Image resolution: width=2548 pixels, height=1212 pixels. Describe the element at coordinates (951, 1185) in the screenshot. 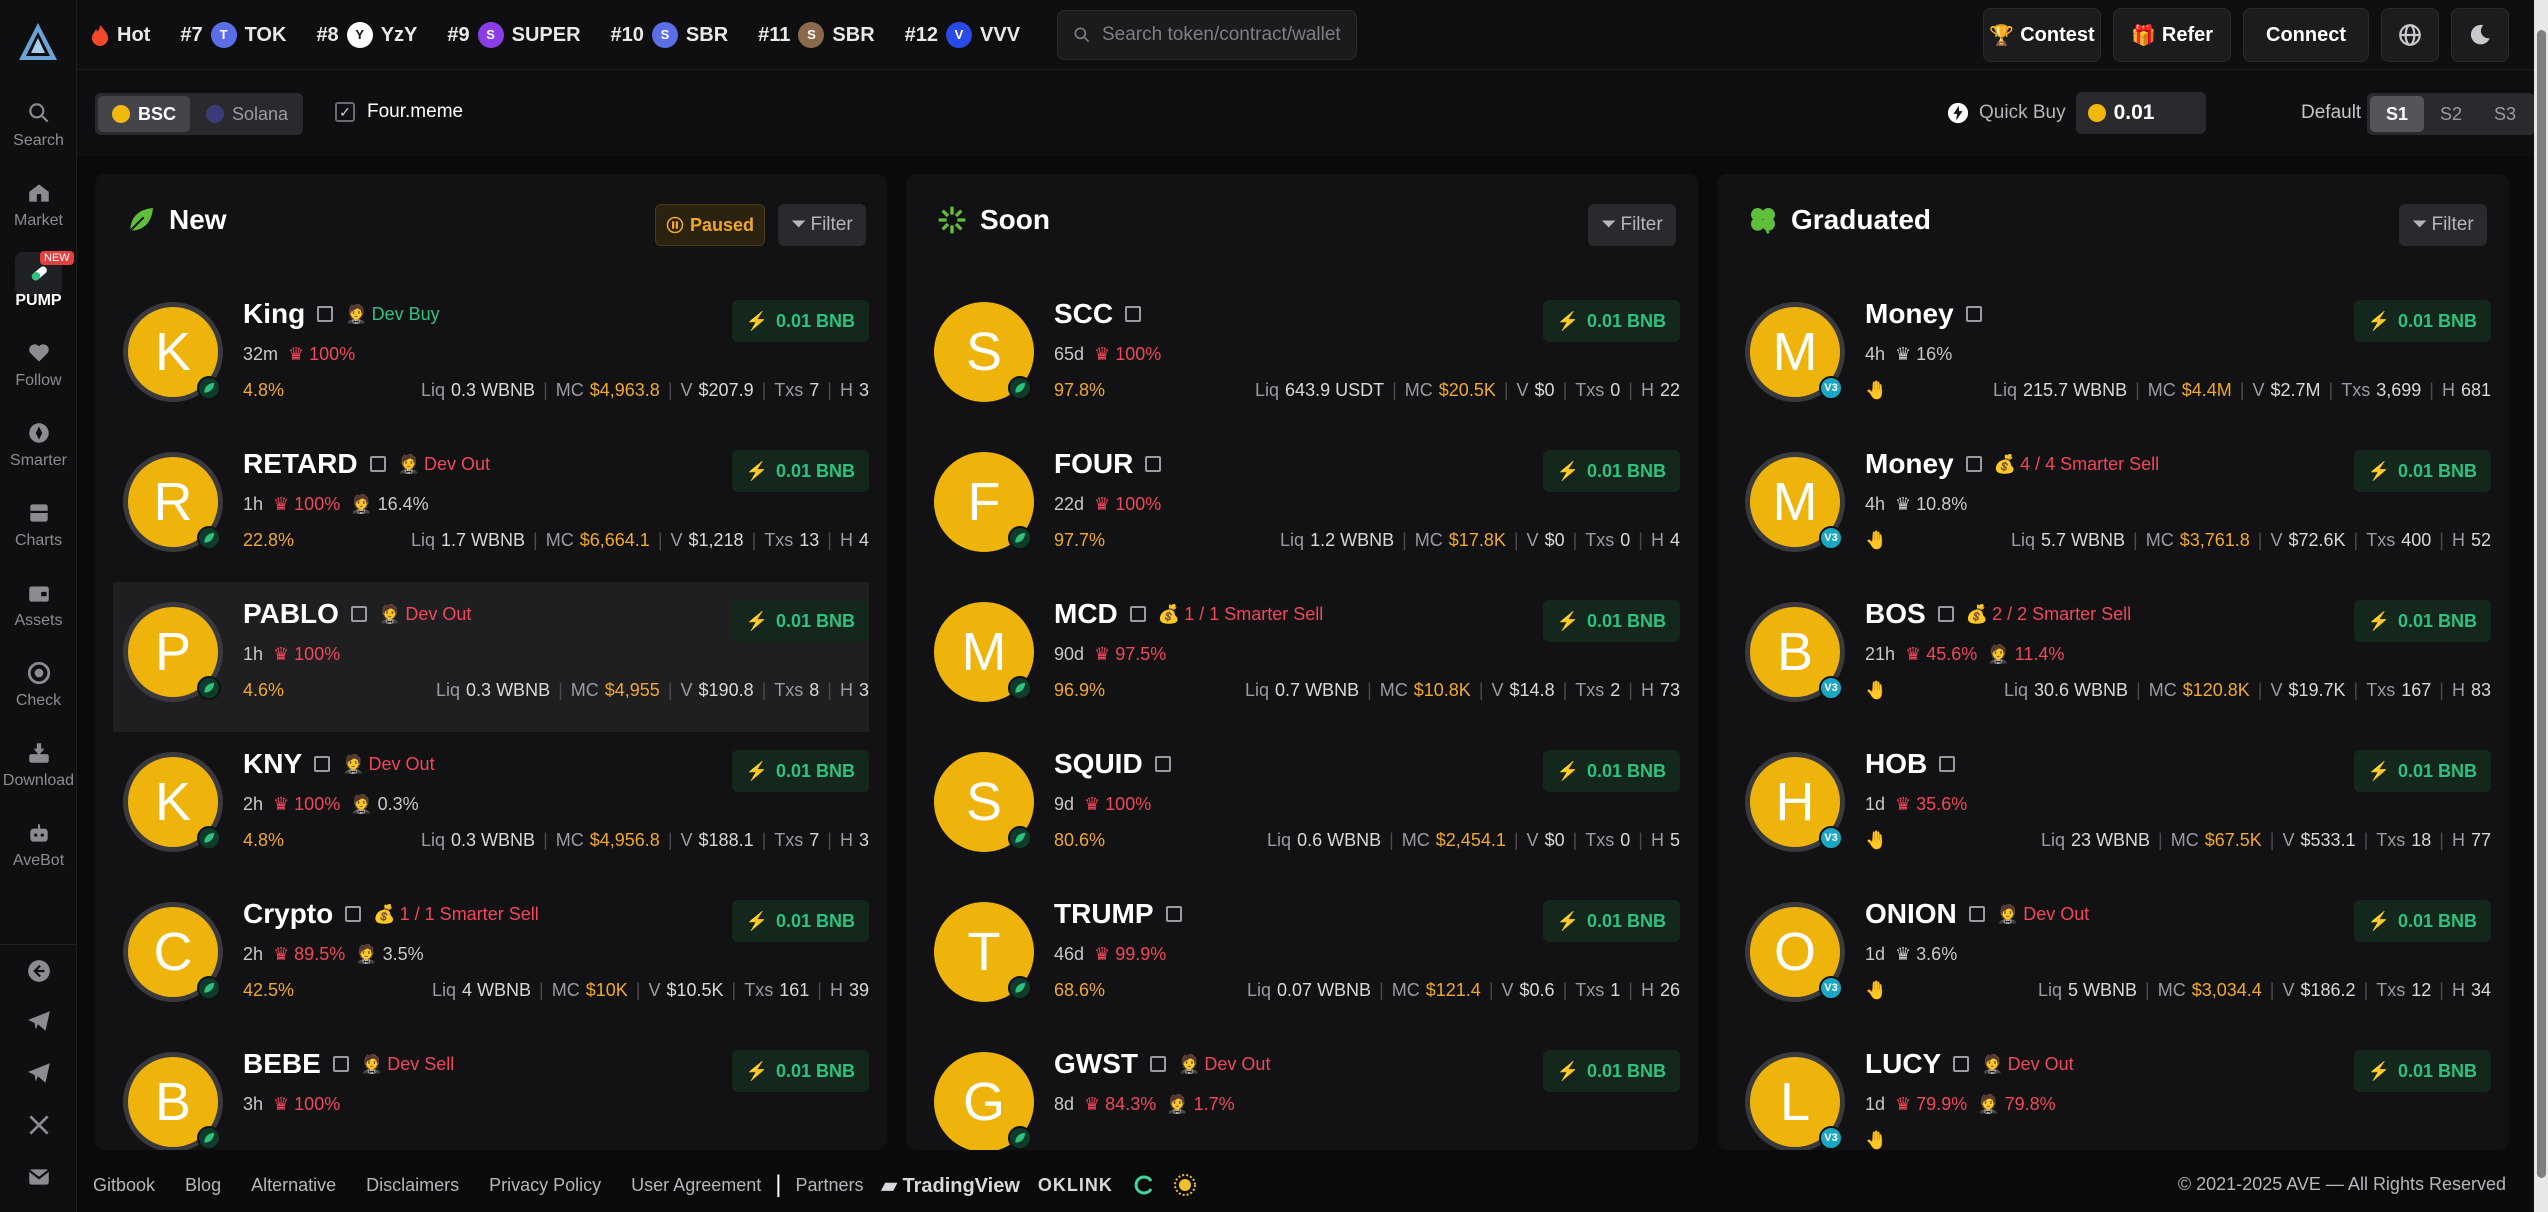

I see `tradingview-logo: ▰ TradingView` at that location.